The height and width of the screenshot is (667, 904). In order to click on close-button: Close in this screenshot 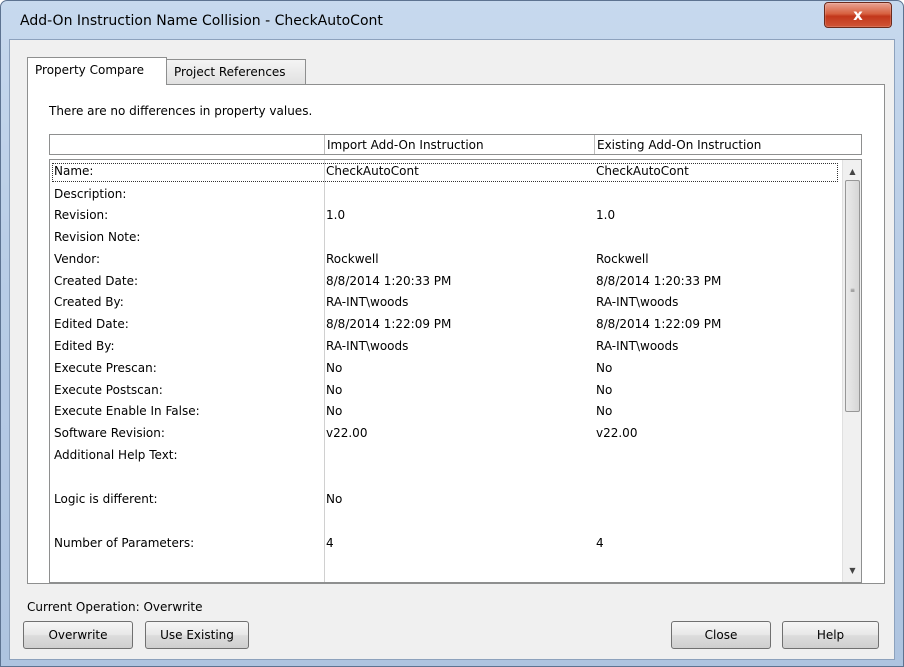, I will do `click(721, 635)`.